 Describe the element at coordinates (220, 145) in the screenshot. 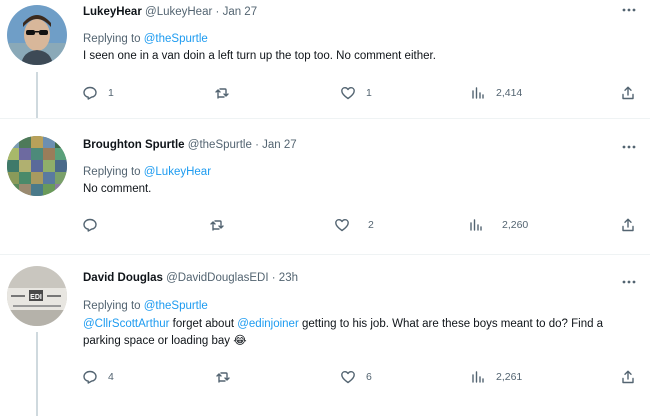

I see `user-handle: @theSpurtle` at that location.